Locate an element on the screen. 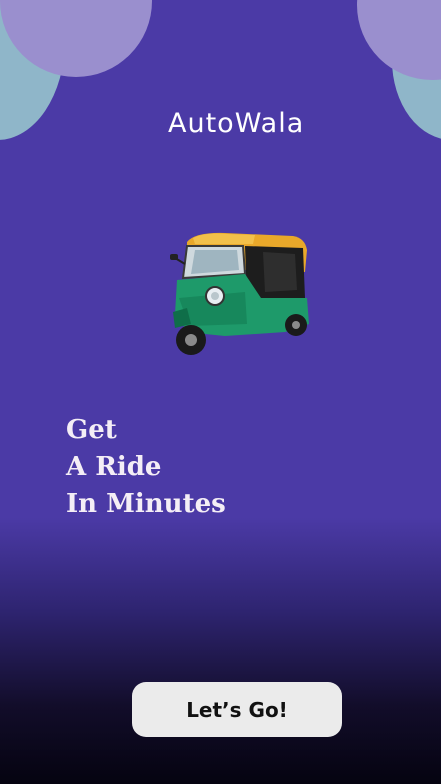 Image resolution: width=441 pixels, height=784 pixels. decorative-circle-lilac-right is located at coordinates (399, 40).